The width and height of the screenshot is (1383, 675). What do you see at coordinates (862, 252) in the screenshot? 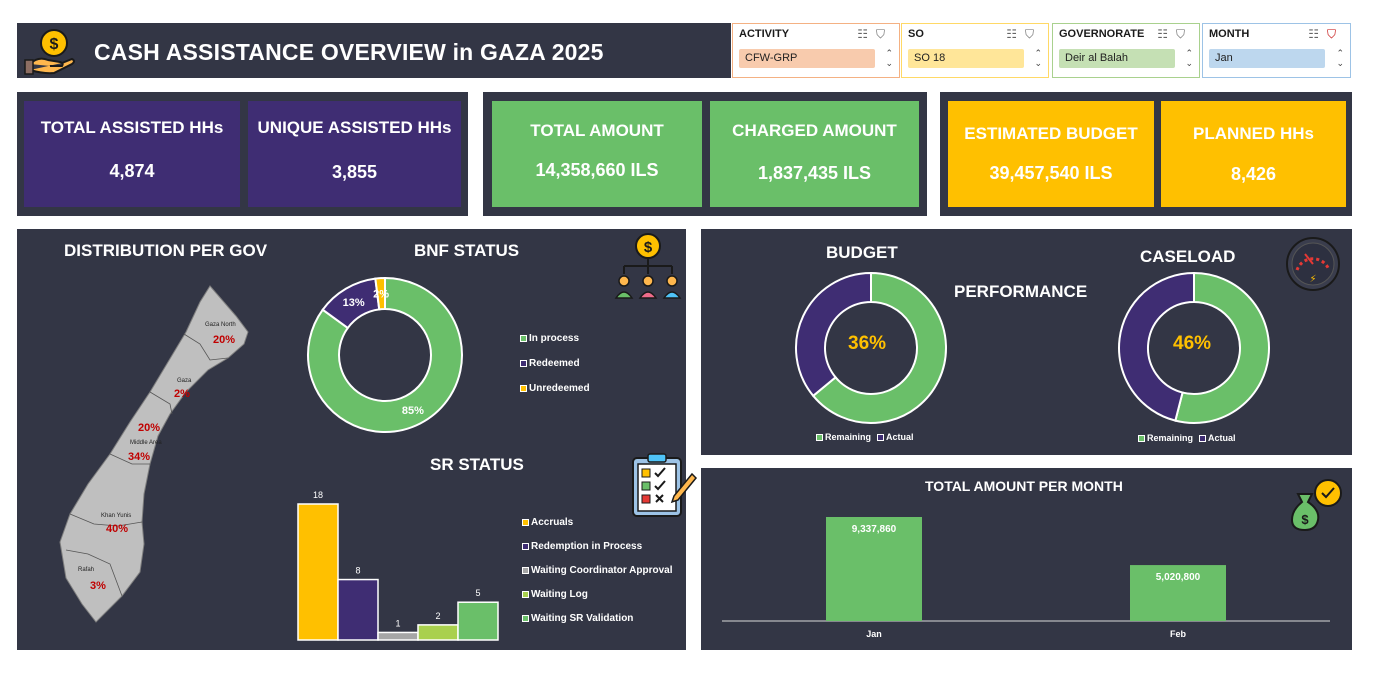
I see `budget-title: BUDGET` at bounding box center [862, 252].